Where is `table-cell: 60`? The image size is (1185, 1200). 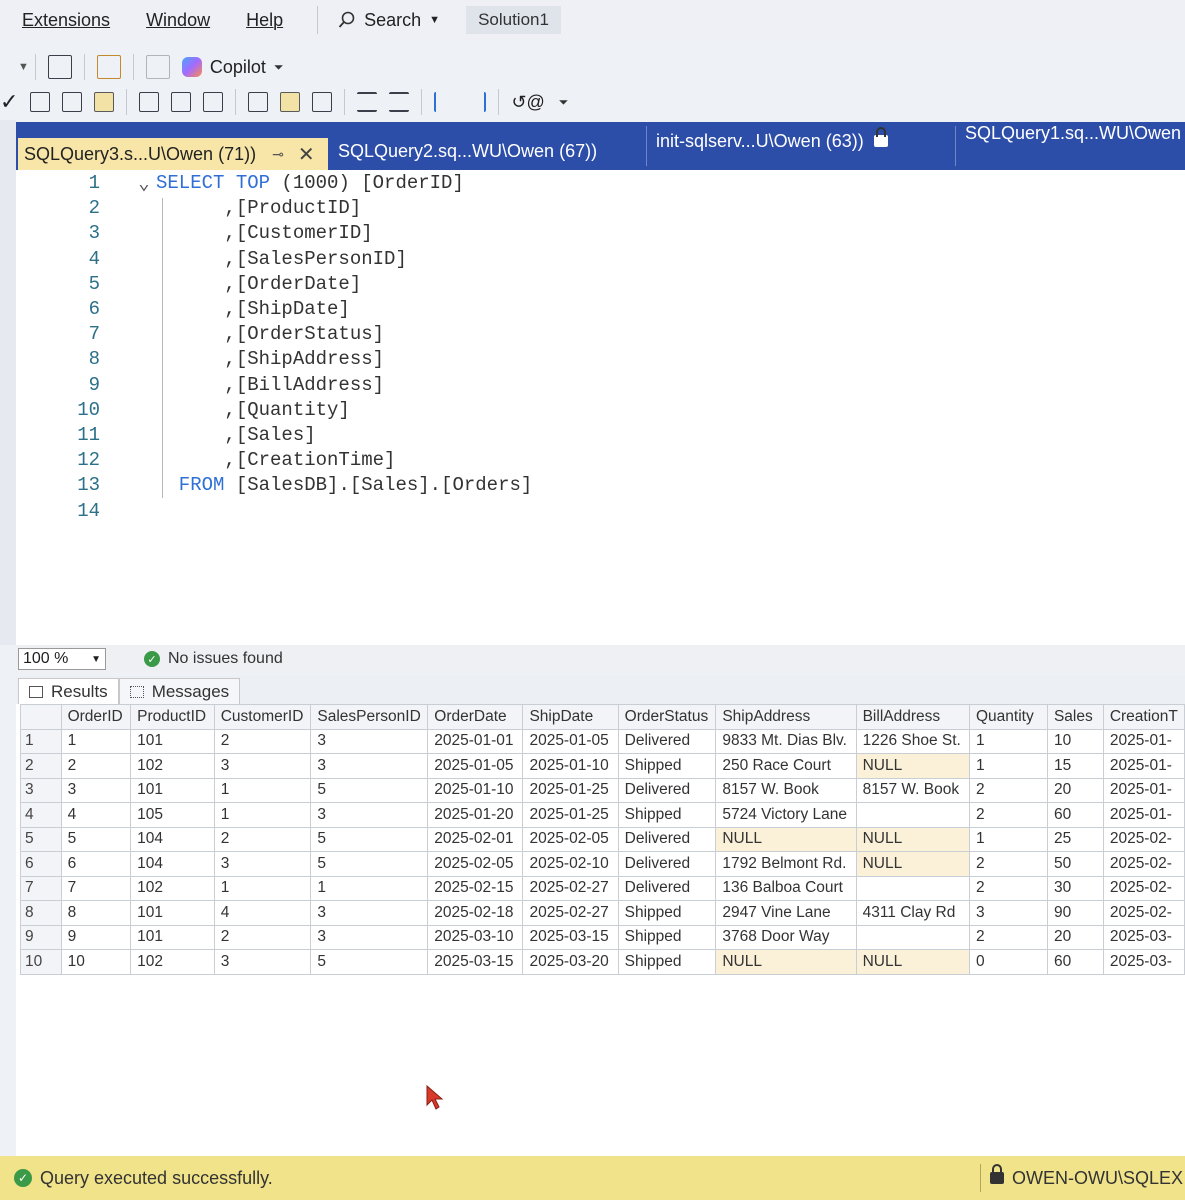
table-cell: 60 is located at coordinates (1075, 815).